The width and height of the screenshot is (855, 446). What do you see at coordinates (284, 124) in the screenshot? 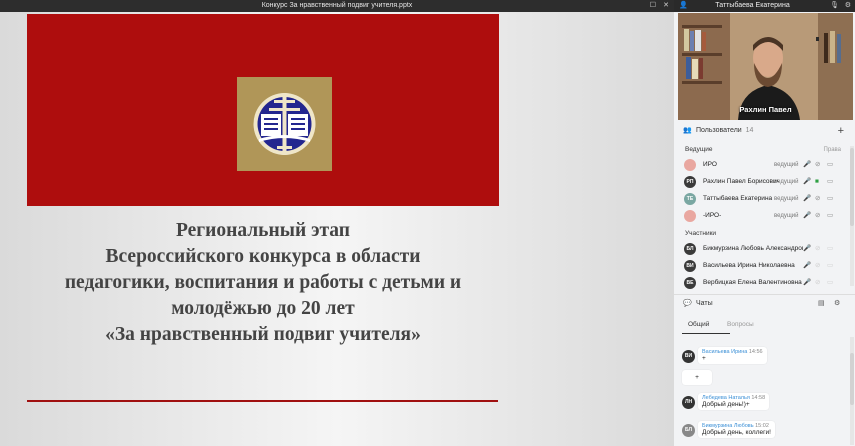
I see `emblem-logo` at bounding box center [284, 124].